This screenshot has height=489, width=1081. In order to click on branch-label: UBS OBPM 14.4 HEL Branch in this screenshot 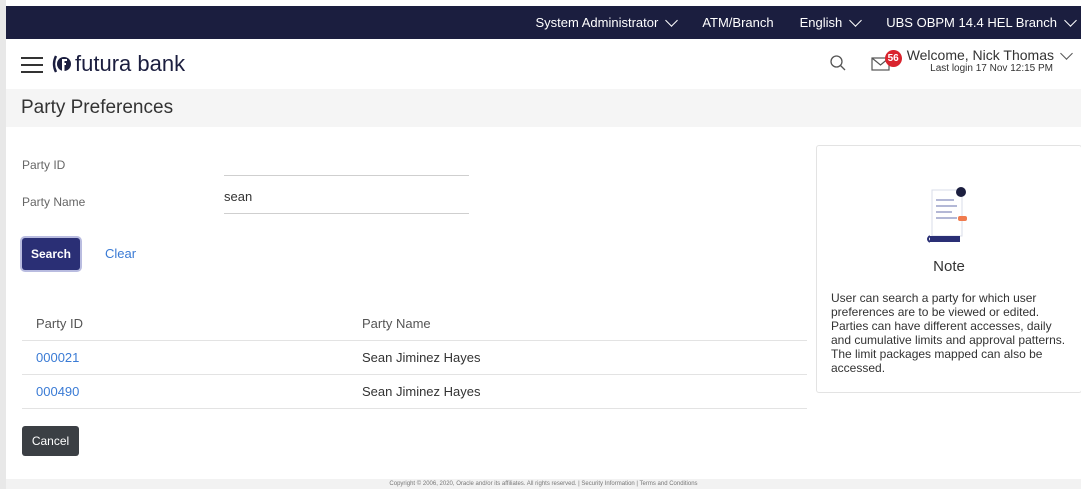, I will do `click(971, 22)`.